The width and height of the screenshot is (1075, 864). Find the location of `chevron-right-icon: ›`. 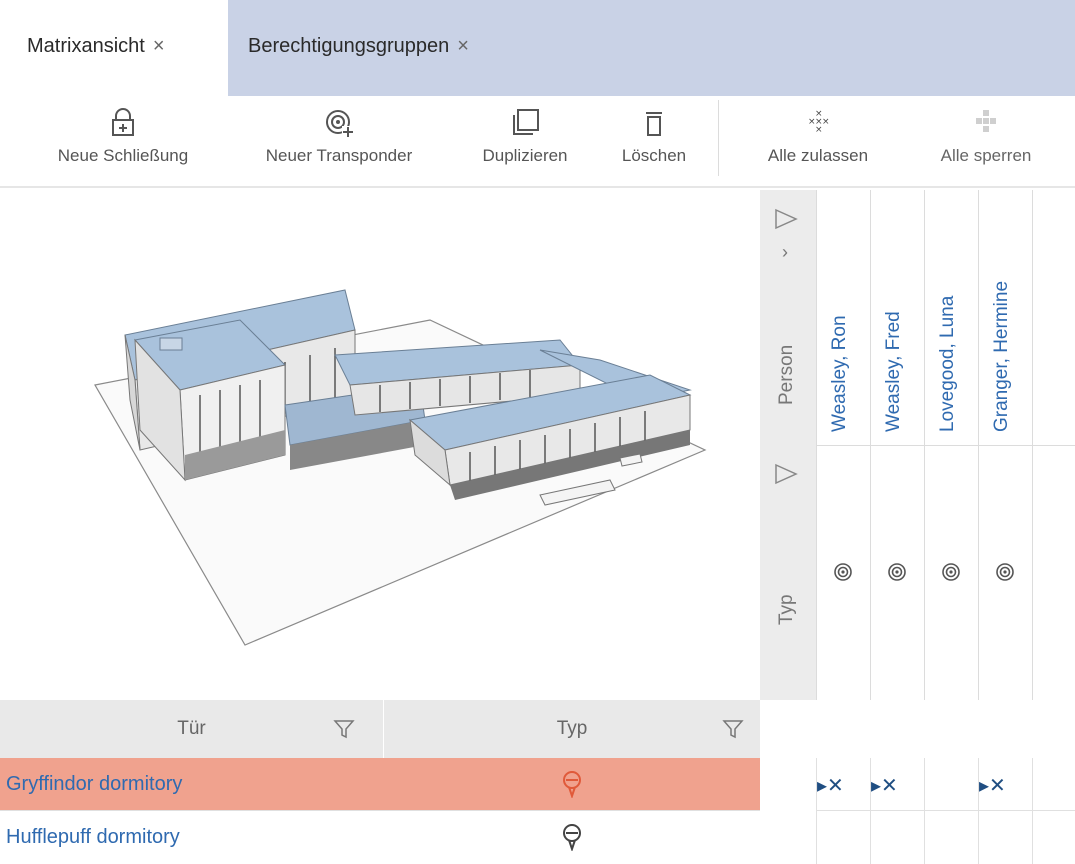

chevron-right-icon: › is located at coordinates (785, 252).